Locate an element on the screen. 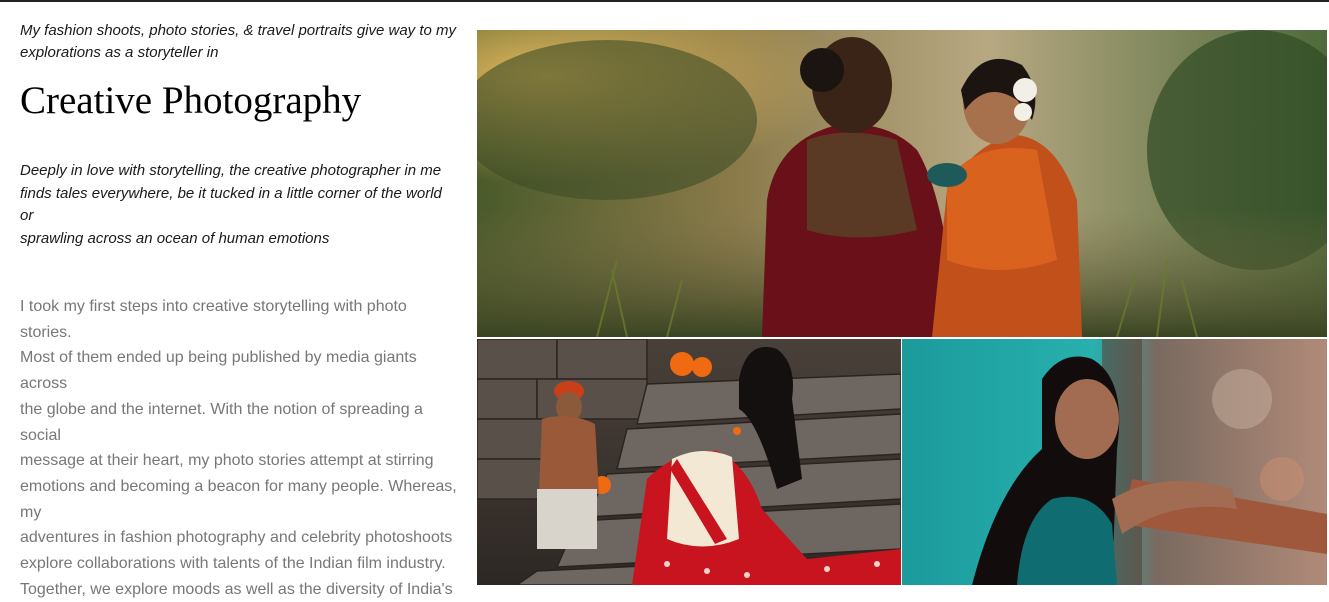  top-rule is located at coordinates (664, 1).